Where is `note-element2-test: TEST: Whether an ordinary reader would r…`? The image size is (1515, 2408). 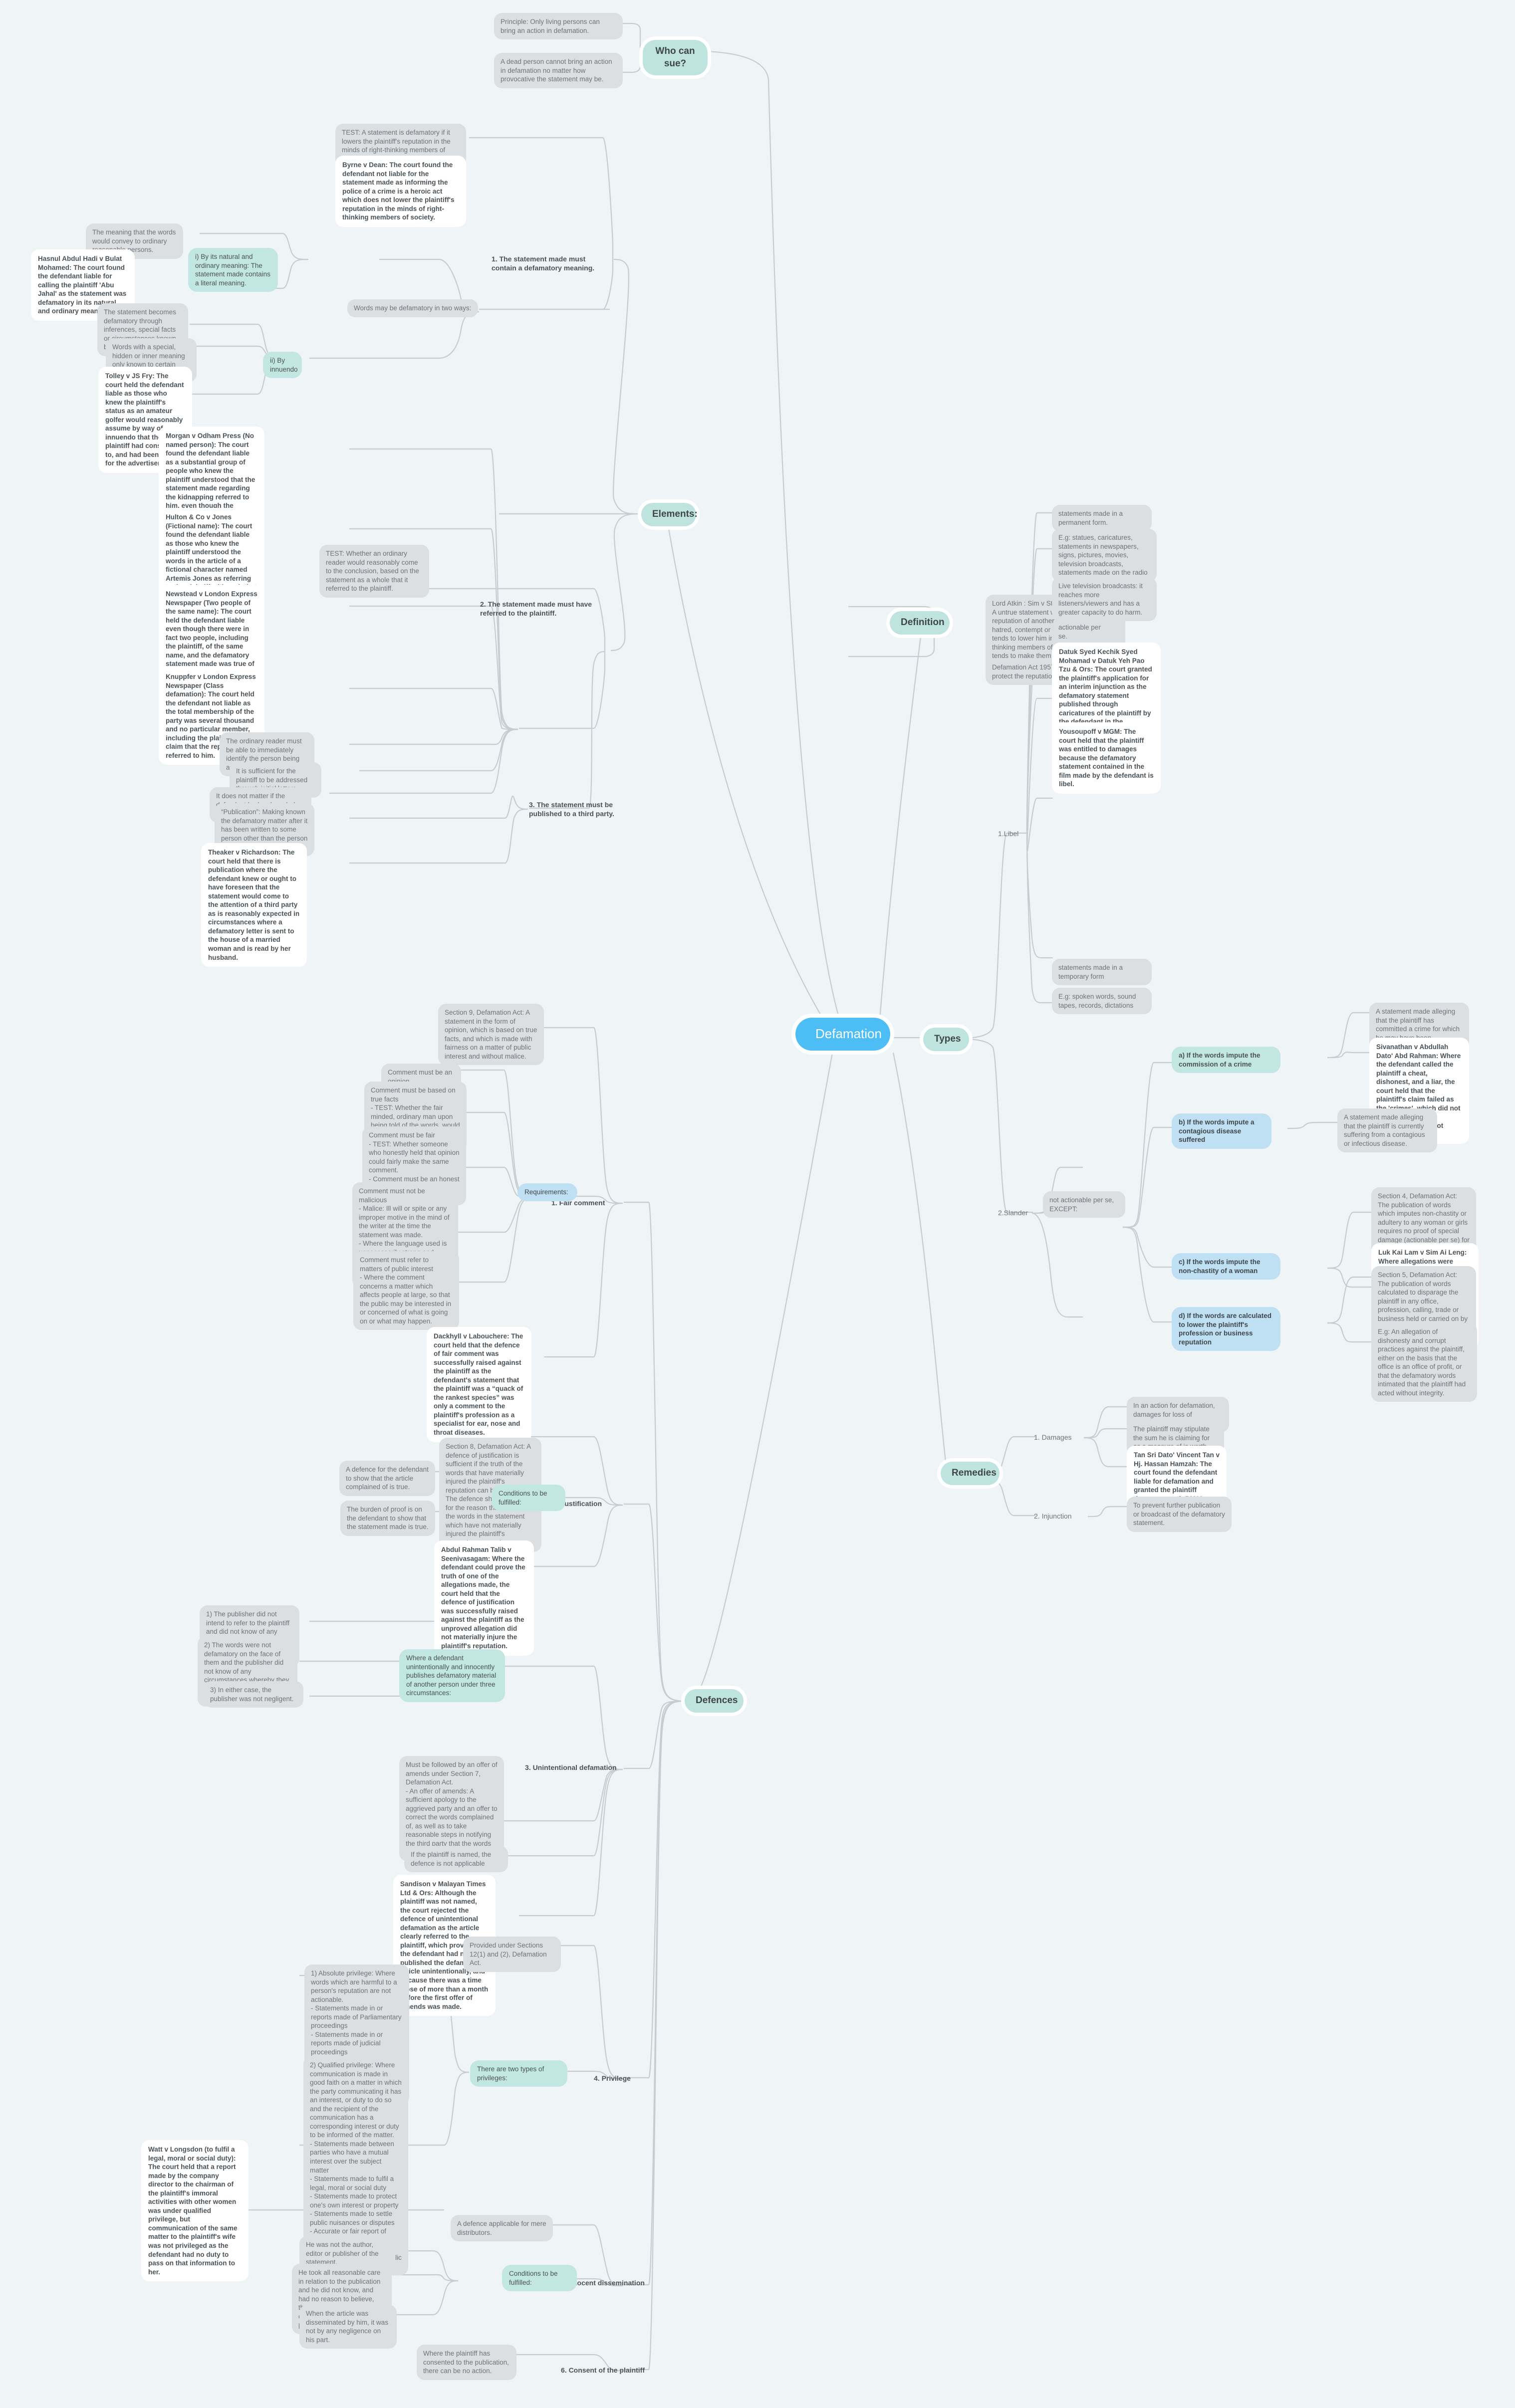 note-element2-test: TEST: Whether an ordinary reader would r… is located at coordinates (374, 571).